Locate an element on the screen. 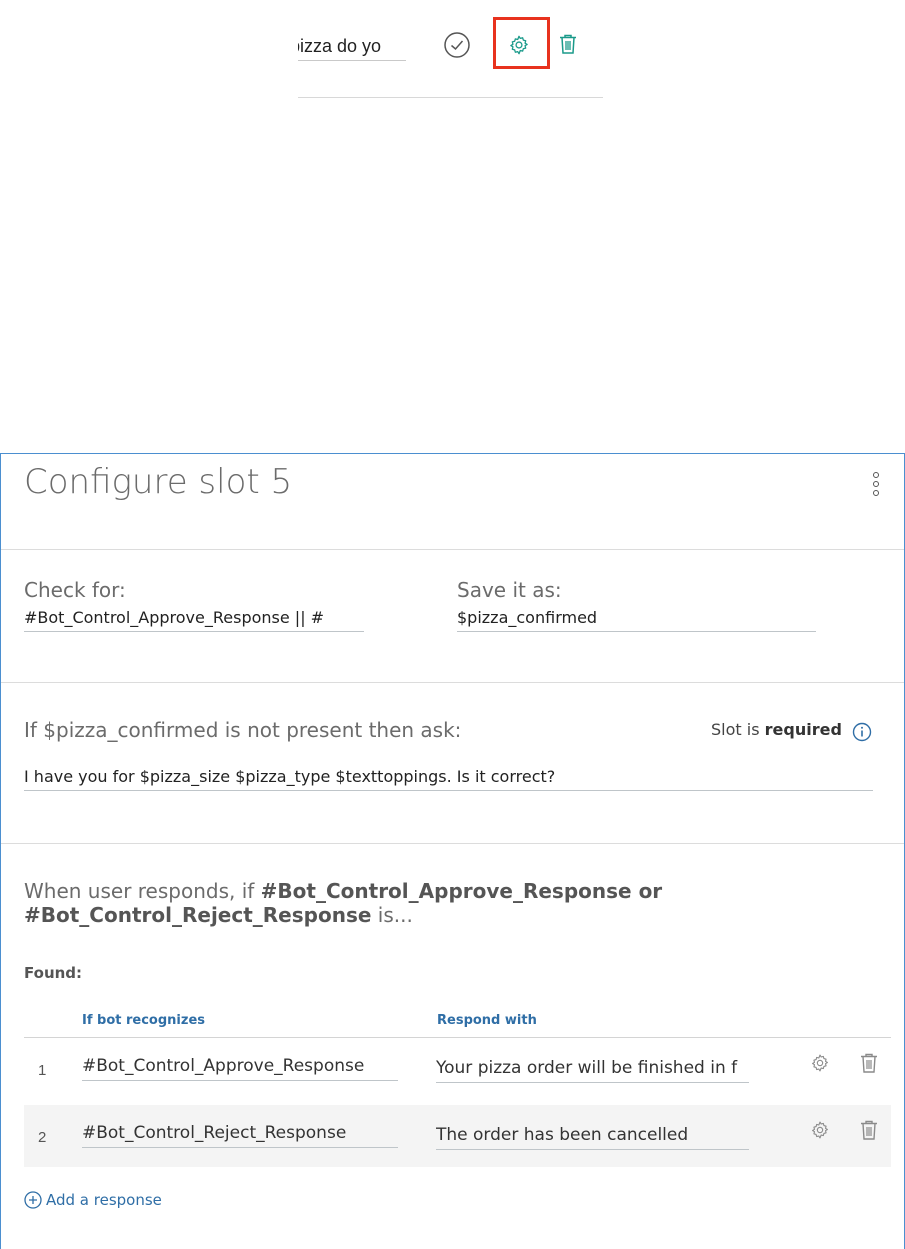 This screenshot has width=905, height=1249. check-circle-icon is located at coordinates (457, 45).